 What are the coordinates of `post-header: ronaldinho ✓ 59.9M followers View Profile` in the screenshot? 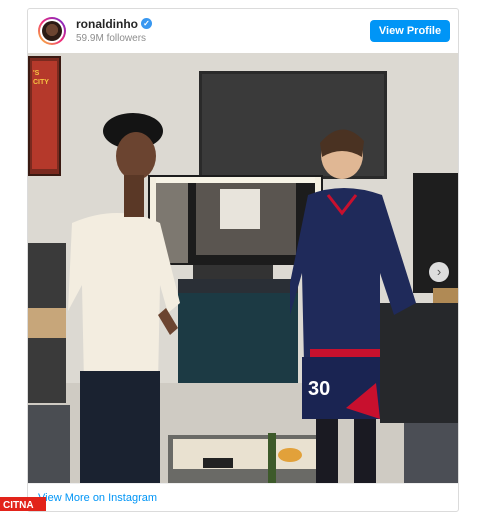 It's located at (243, 31).